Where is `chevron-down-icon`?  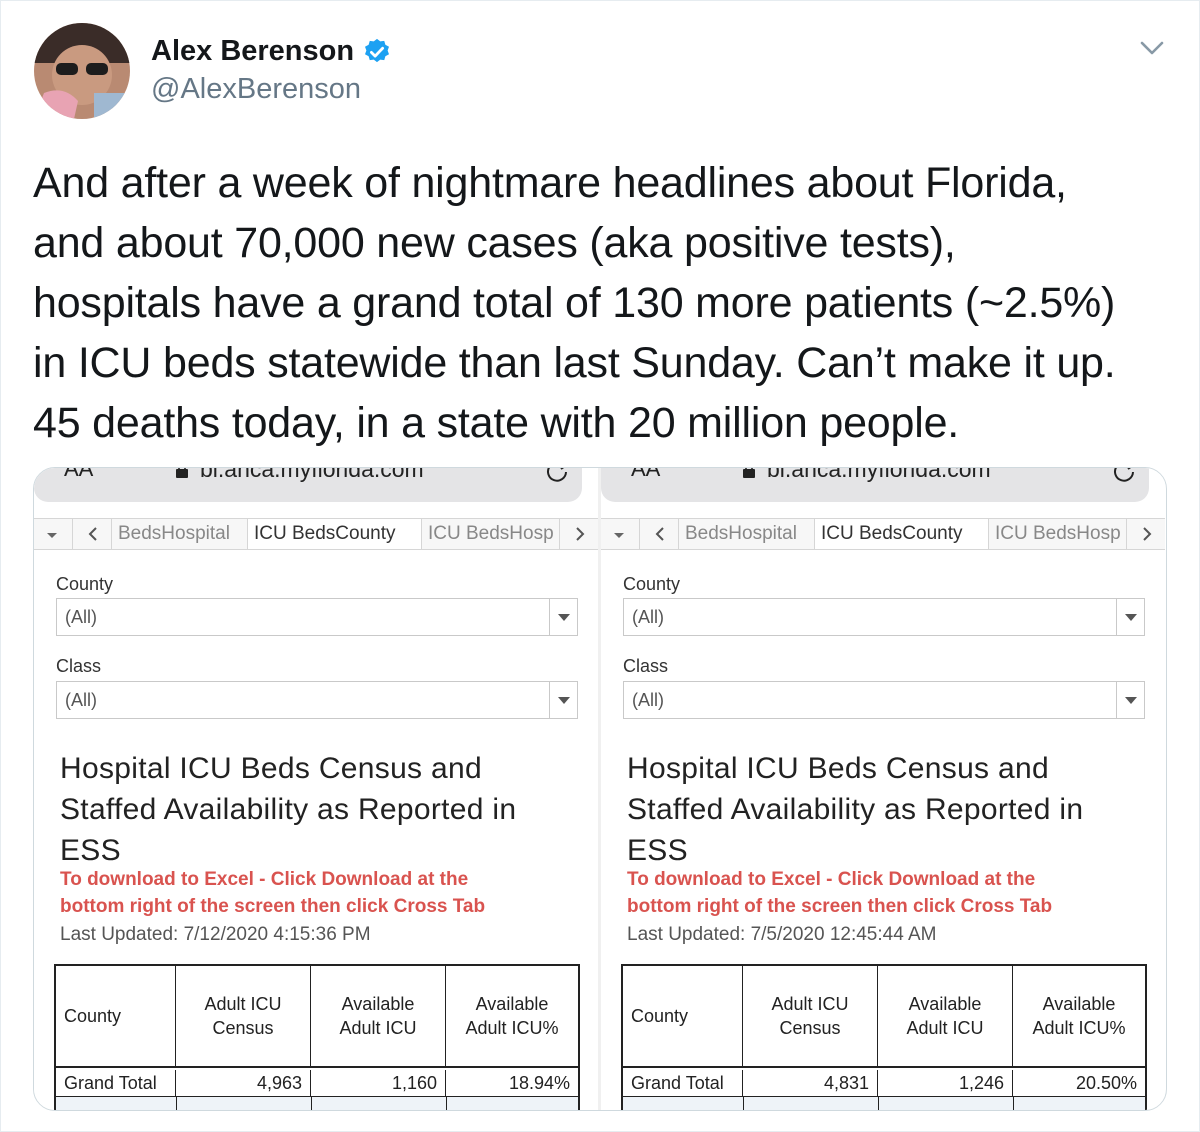
chevron-down-icon is located at coordinates (1152, 48).